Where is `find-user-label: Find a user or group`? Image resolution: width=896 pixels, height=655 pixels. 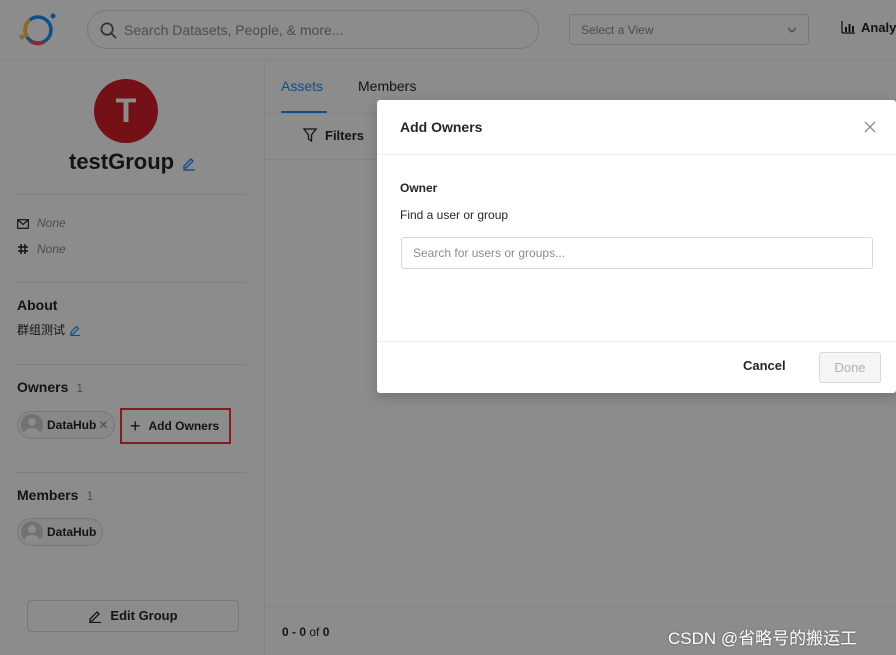
find-user-label: Find a user or group is located at coordinates (454, 215).